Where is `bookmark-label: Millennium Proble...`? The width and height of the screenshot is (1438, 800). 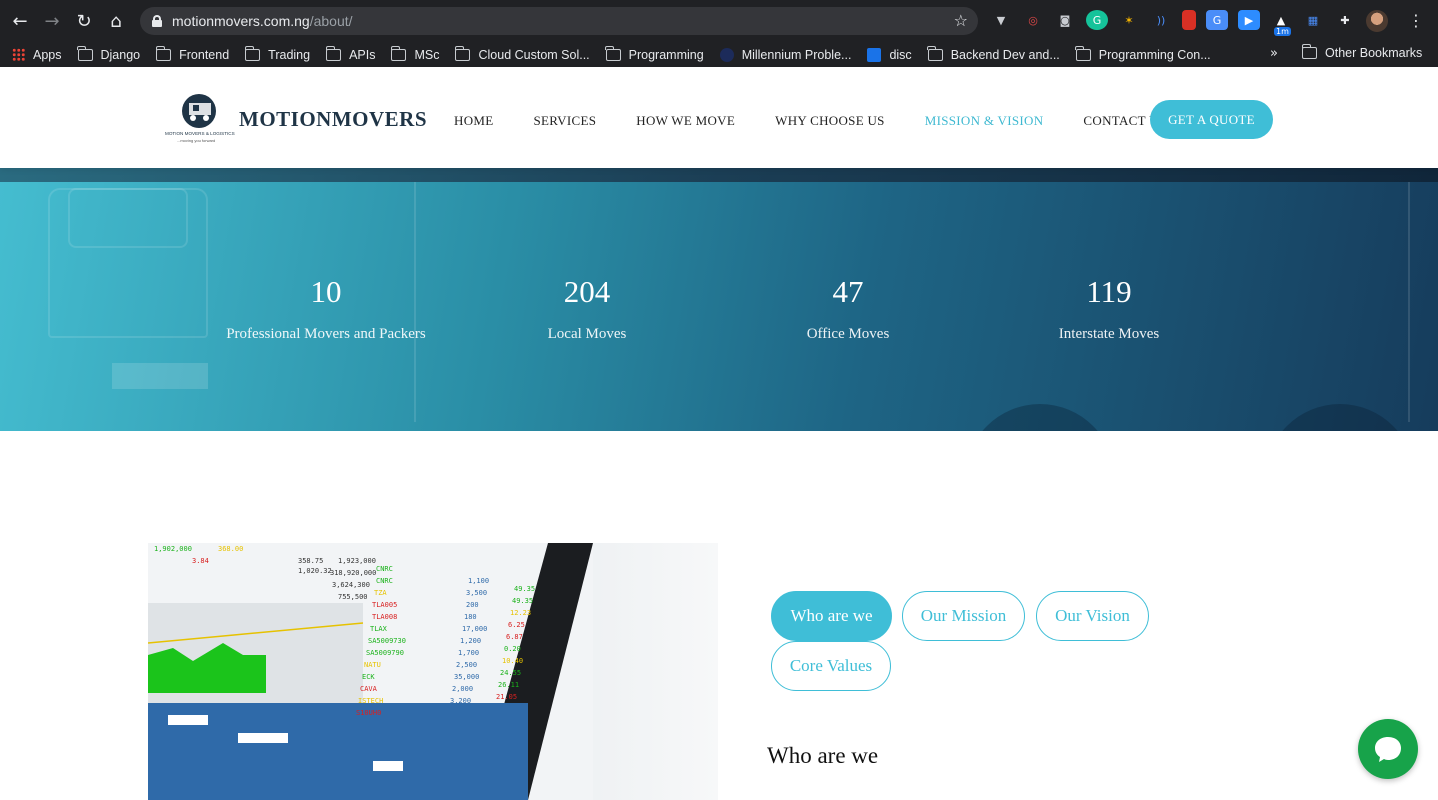
bookmark-label: Millennium Proble... is located at coordinates (796, 54).